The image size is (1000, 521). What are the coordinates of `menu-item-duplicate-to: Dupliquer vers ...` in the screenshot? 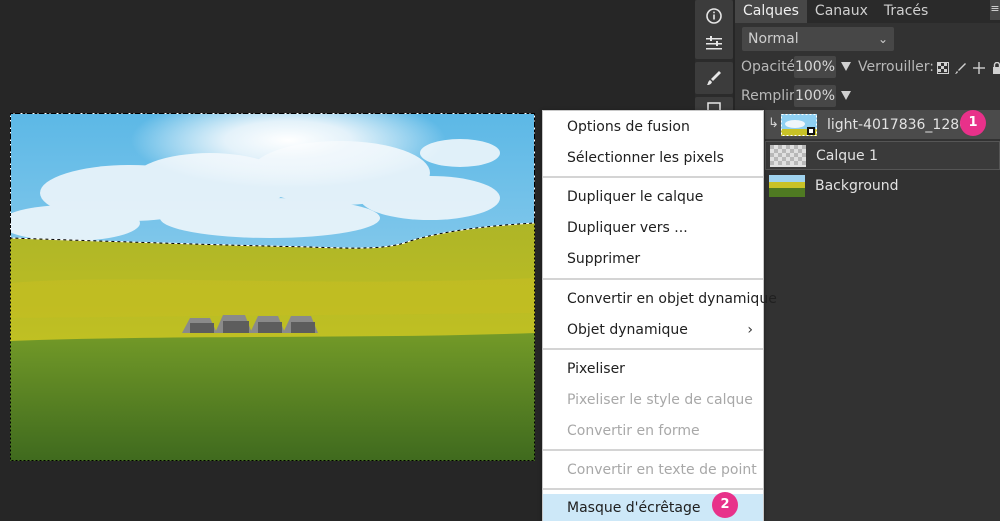 It's located at (653, 228).